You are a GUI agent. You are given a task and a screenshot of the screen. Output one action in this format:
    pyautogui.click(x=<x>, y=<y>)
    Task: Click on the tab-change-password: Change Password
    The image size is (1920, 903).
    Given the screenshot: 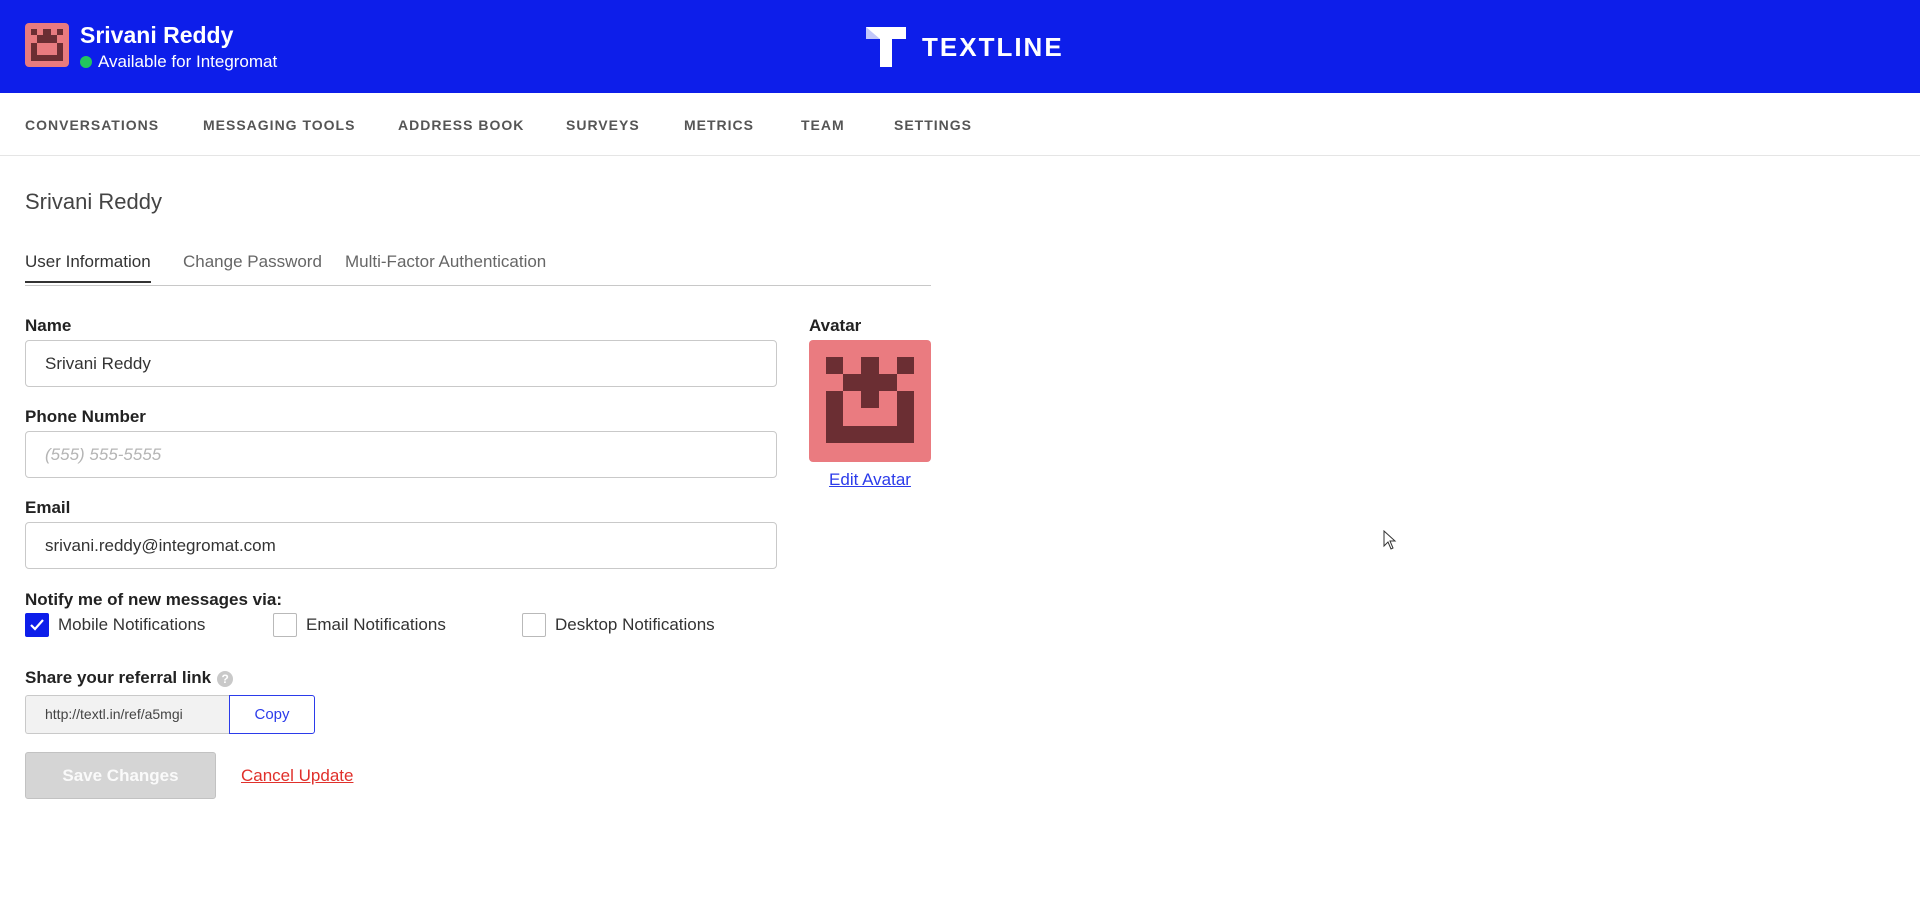 What is the action you would take?
    pyautogui.click(x=252, y=266)
    